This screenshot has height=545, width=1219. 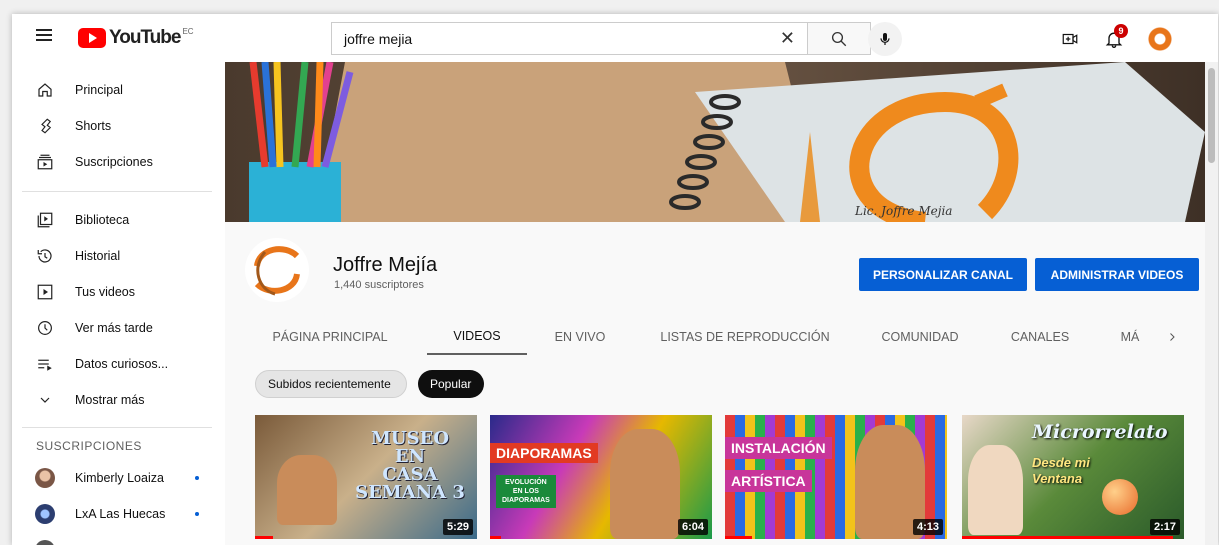 I want to click on scrollbar-thumb, so click(x=1211, y=115).